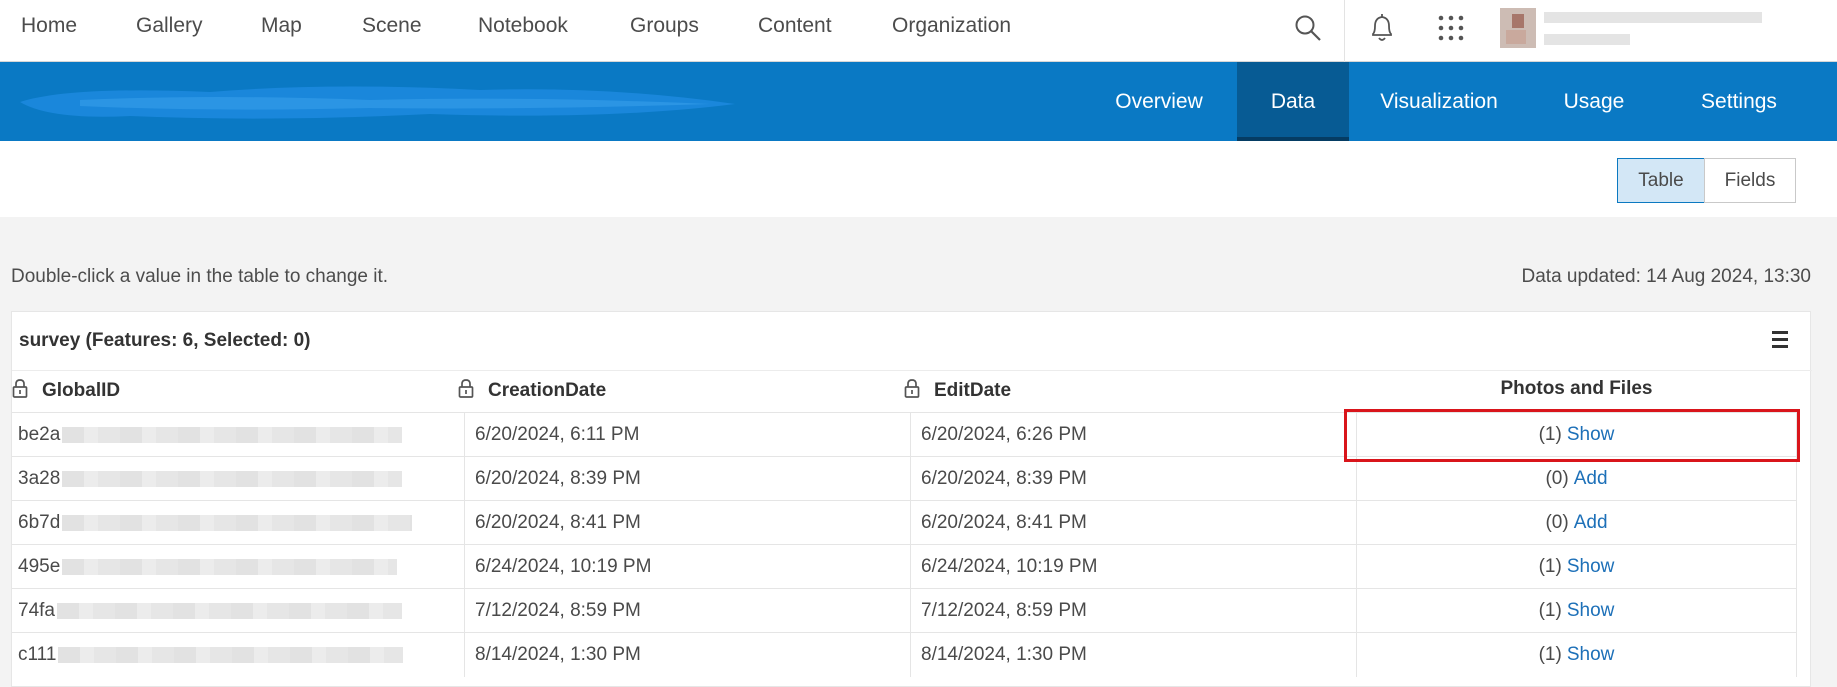 The image size is (1837, 687). Describe the element at coordinates (1666, 276) in the screenshot. I see `data-updated: Data updated: 14 Aug 2024, 13:30` at that location.